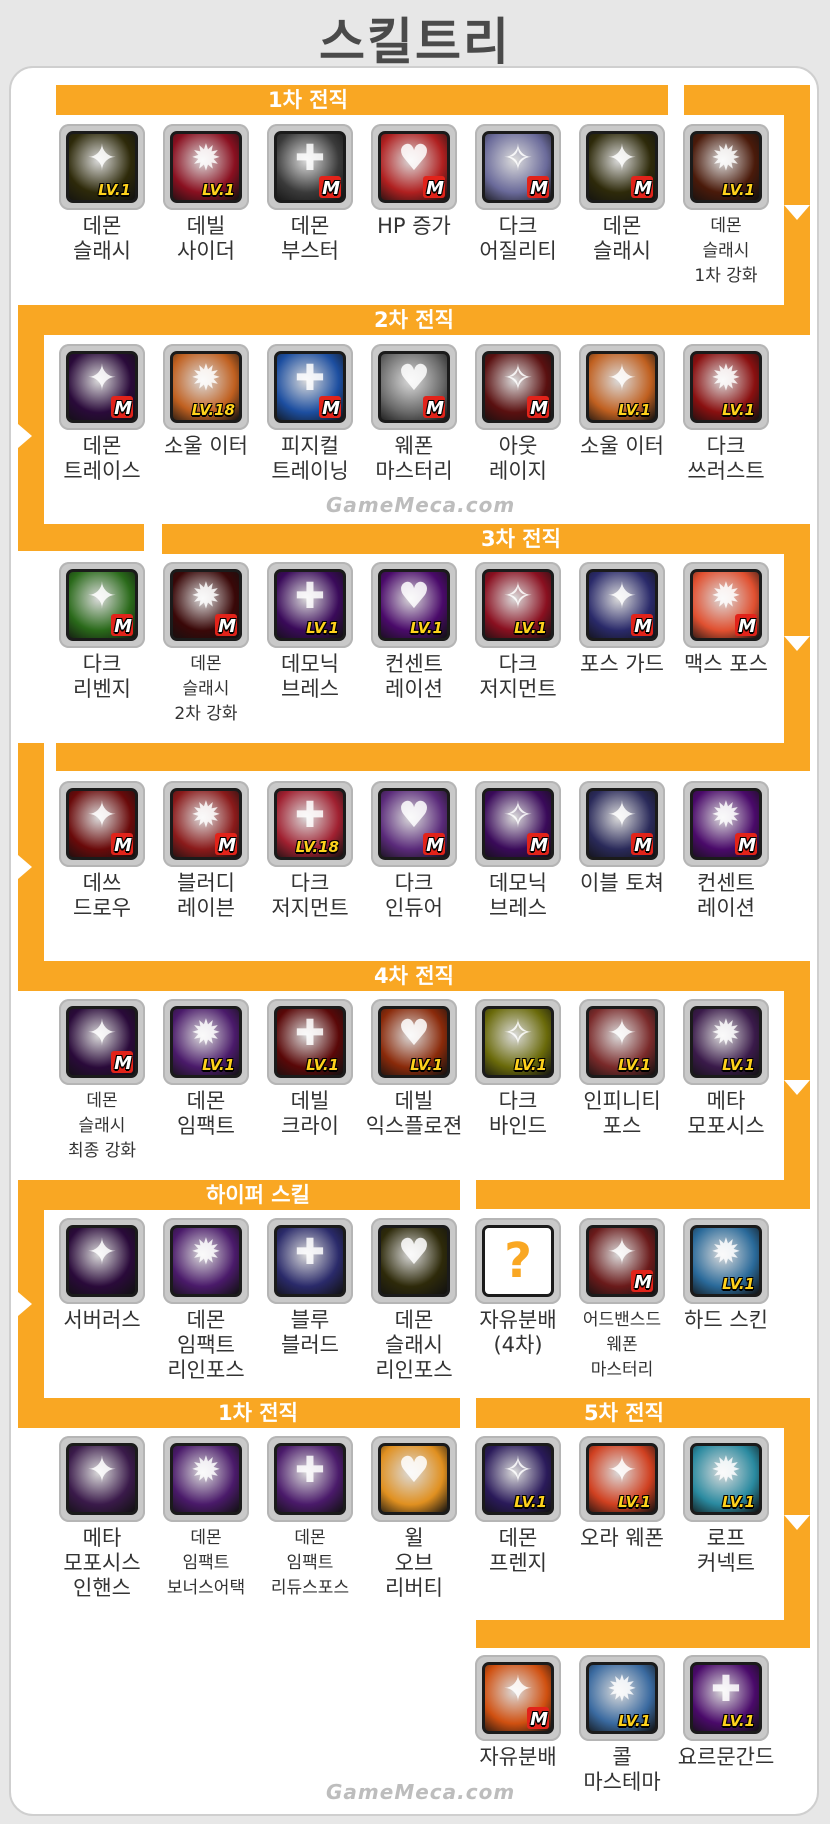 The image size is (830, 1824). Describe the element at coordinates (206, 194) in the screenshot. I see `skill-item: ✹ LV.1 데빌 사이더` at that location.